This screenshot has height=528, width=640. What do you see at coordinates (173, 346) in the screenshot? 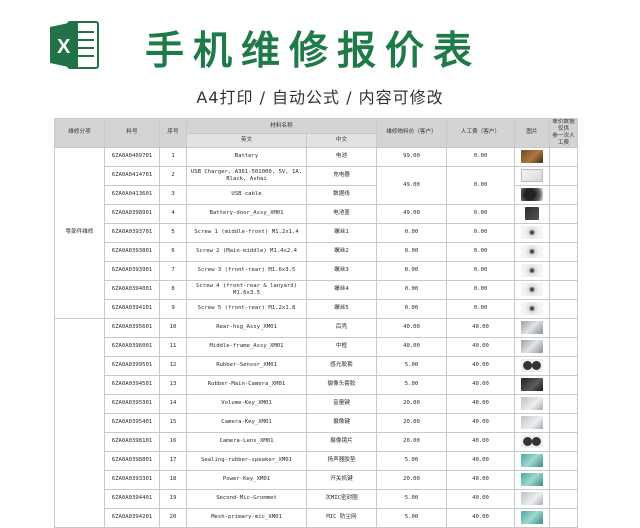
I see `seq-cell: 11` at bounding box center [173, 346].